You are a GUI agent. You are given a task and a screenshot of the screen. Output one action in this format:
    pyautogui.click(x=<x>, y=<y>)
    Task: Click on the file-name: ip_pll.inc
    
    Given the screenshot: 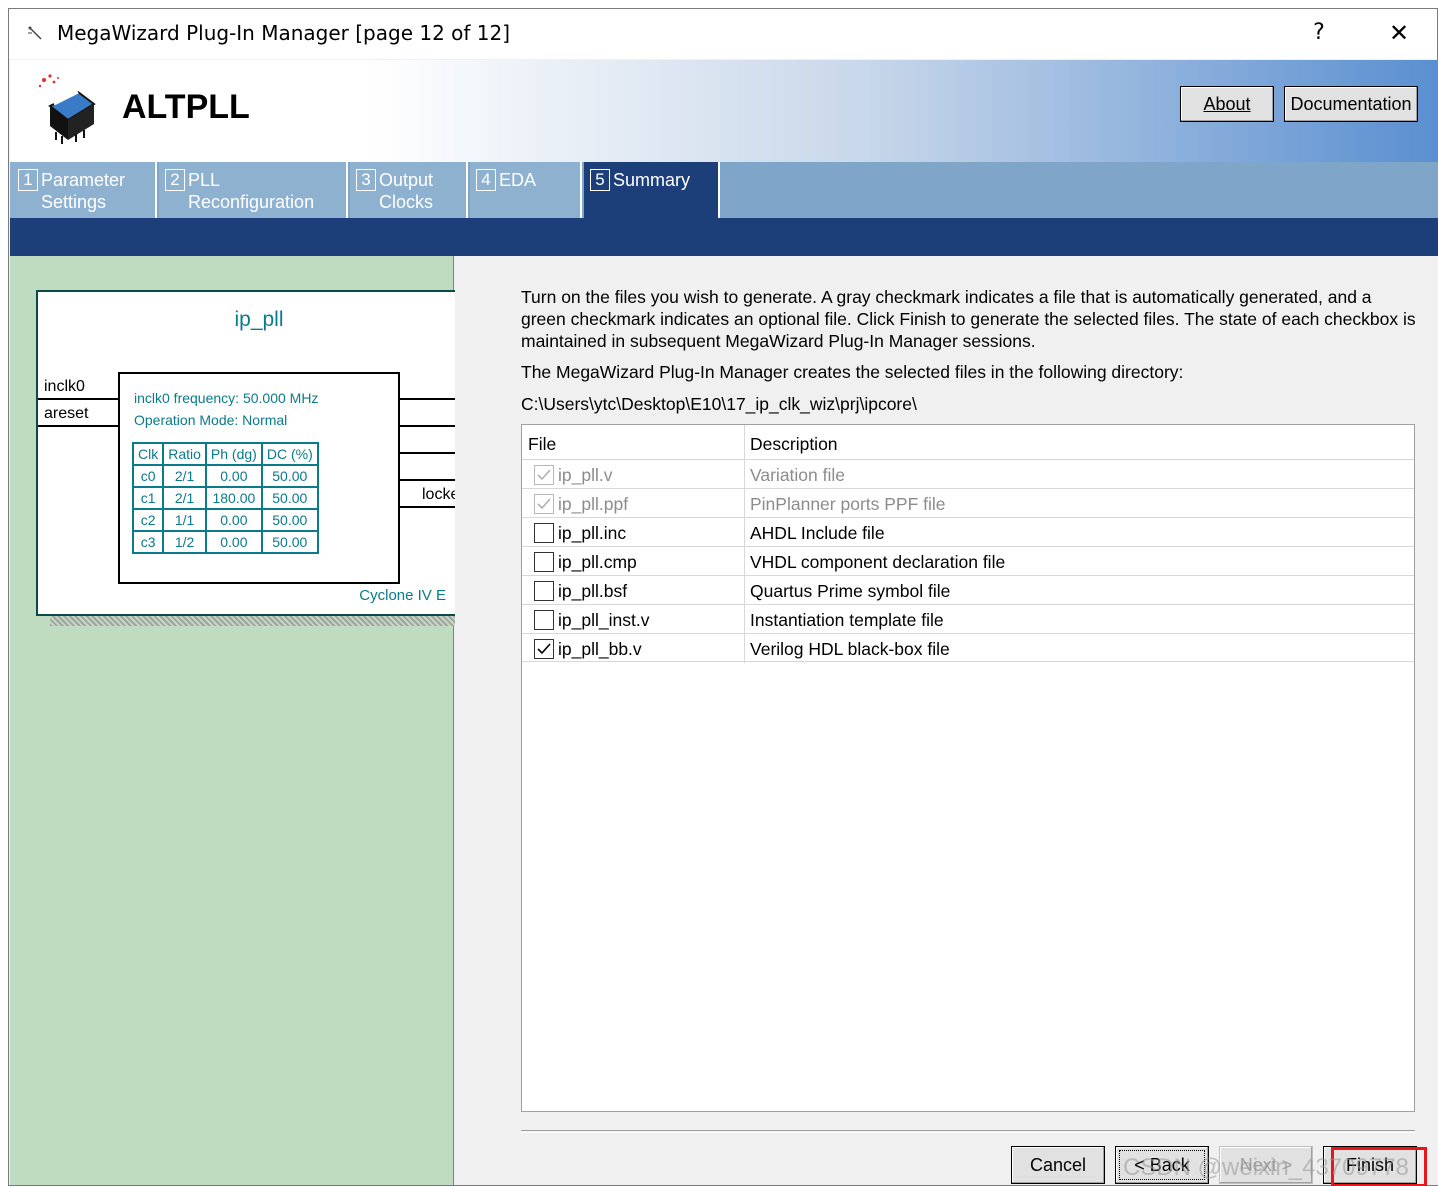 What is the action you would take?
    pyautogui.click(x=592, y=533)
    